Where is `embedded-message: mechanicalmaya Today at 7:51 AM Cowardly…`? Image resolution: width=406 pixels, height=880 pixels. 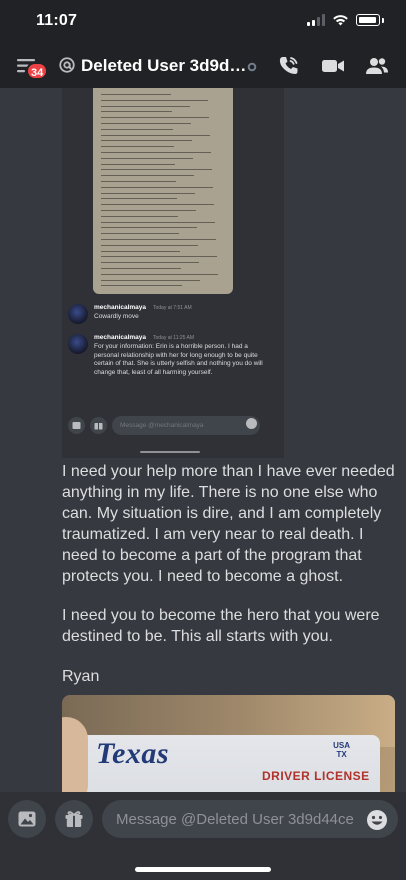 embedded-message: mechanicalmaya Today at 7:51 AM Cowardly… is located at coordinates (173, 316).